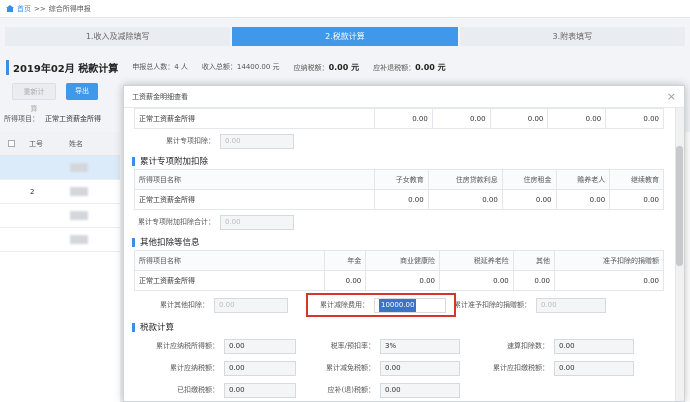 This screenshot has height=402, width=690. I want to click on income-item-filter: 所得项目： 正常工资薪金所得, so click(52, 119).